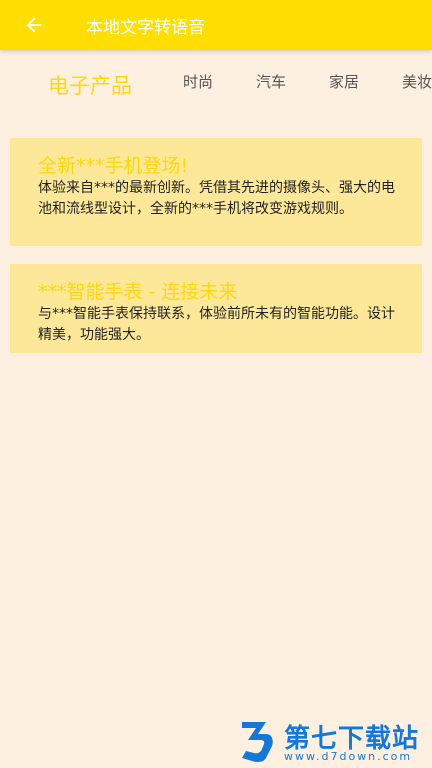 This screenshot has width=432, height=768. Describe the element at coordinates (344, 81) in the screenshot. I see `tab-home: 家居` at that location.